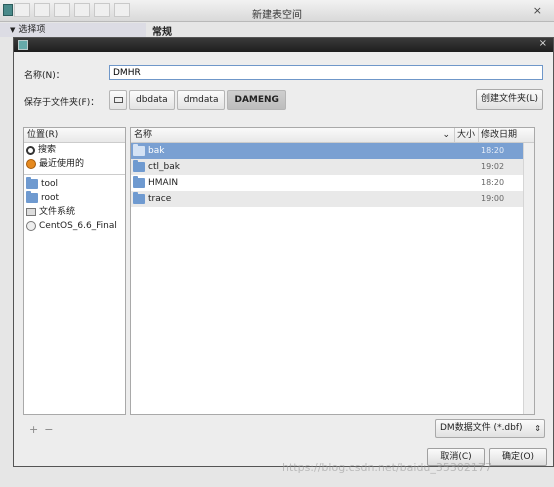  I want to click on place-item-recent: 最近使用的, so click(74, 164).